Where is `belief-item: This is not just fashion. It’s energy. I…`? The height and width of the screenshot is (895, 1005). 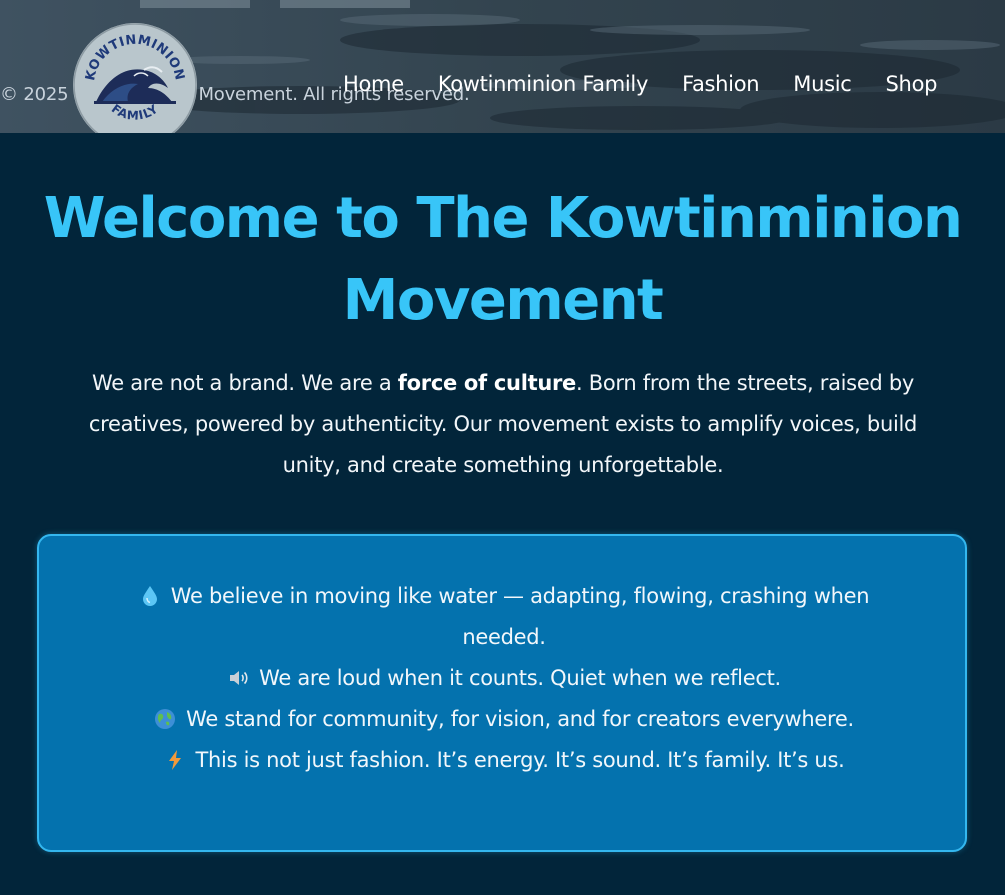 belief-item: This is not just fashion. It’s energy. I… is located at coordinates (504, 760).